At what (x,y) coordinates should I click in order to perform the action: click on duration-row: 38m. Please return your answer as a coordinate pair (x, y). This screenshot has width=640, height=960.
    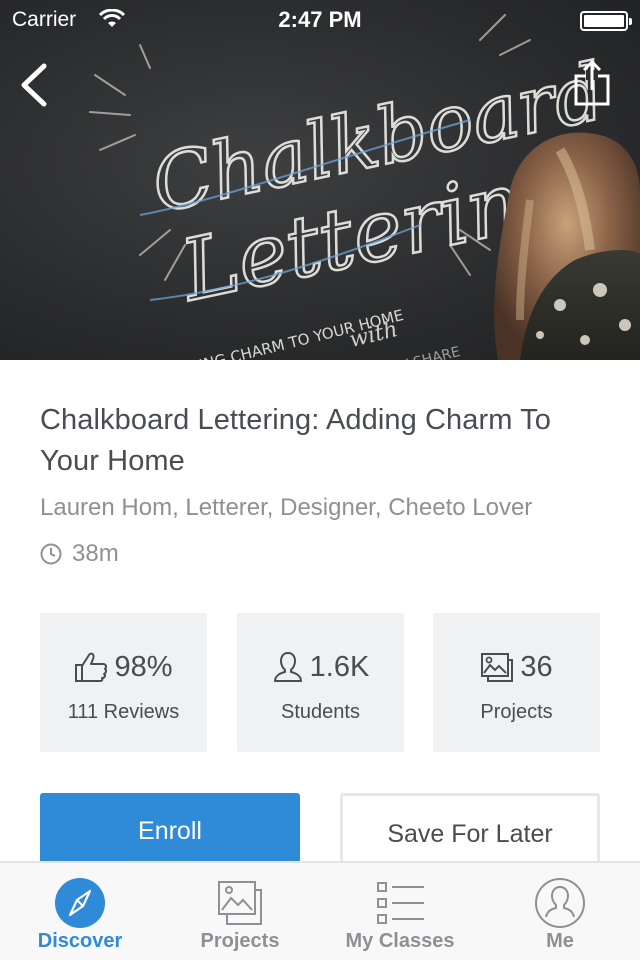
    Looking at the image, I should click on (79, 554).